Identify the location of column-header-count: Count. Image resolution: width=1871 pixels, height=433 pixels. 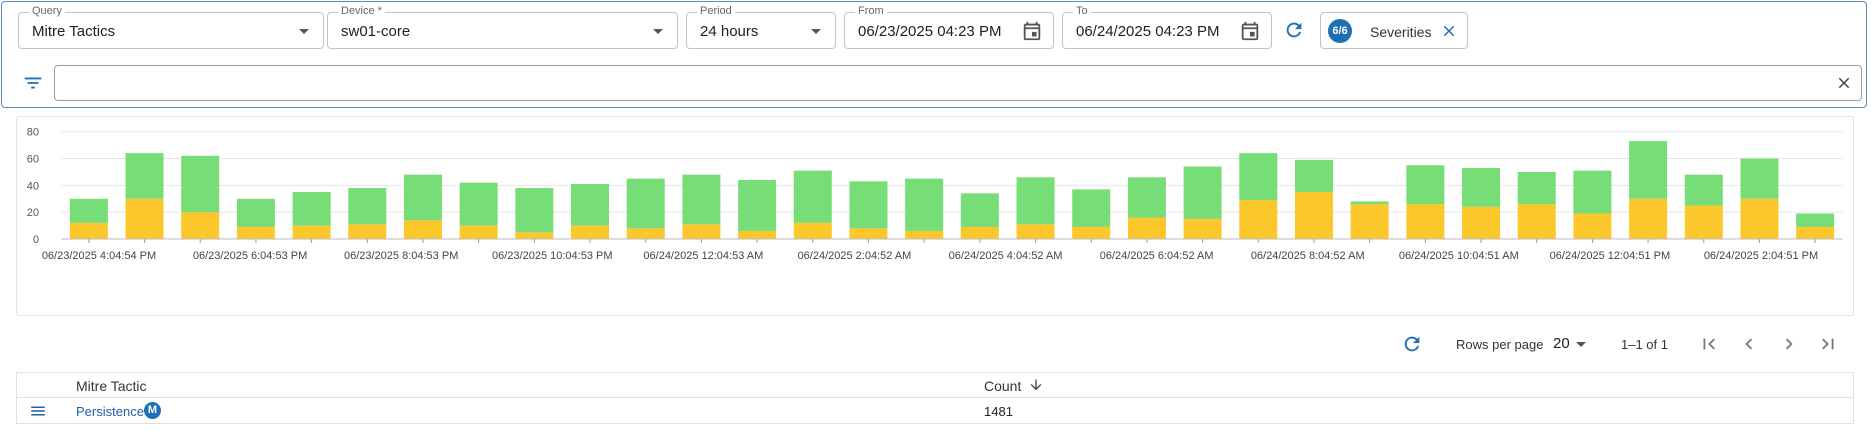
(1002, 386).